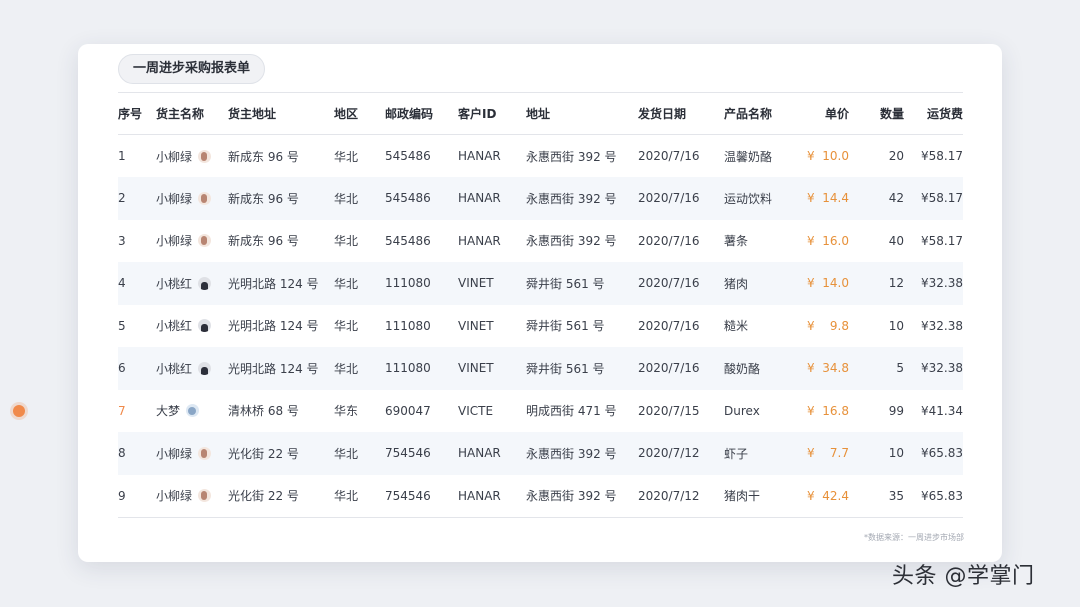 The image size is (1080, 607). I want to click on cell-index: 6, so click(122, 368).